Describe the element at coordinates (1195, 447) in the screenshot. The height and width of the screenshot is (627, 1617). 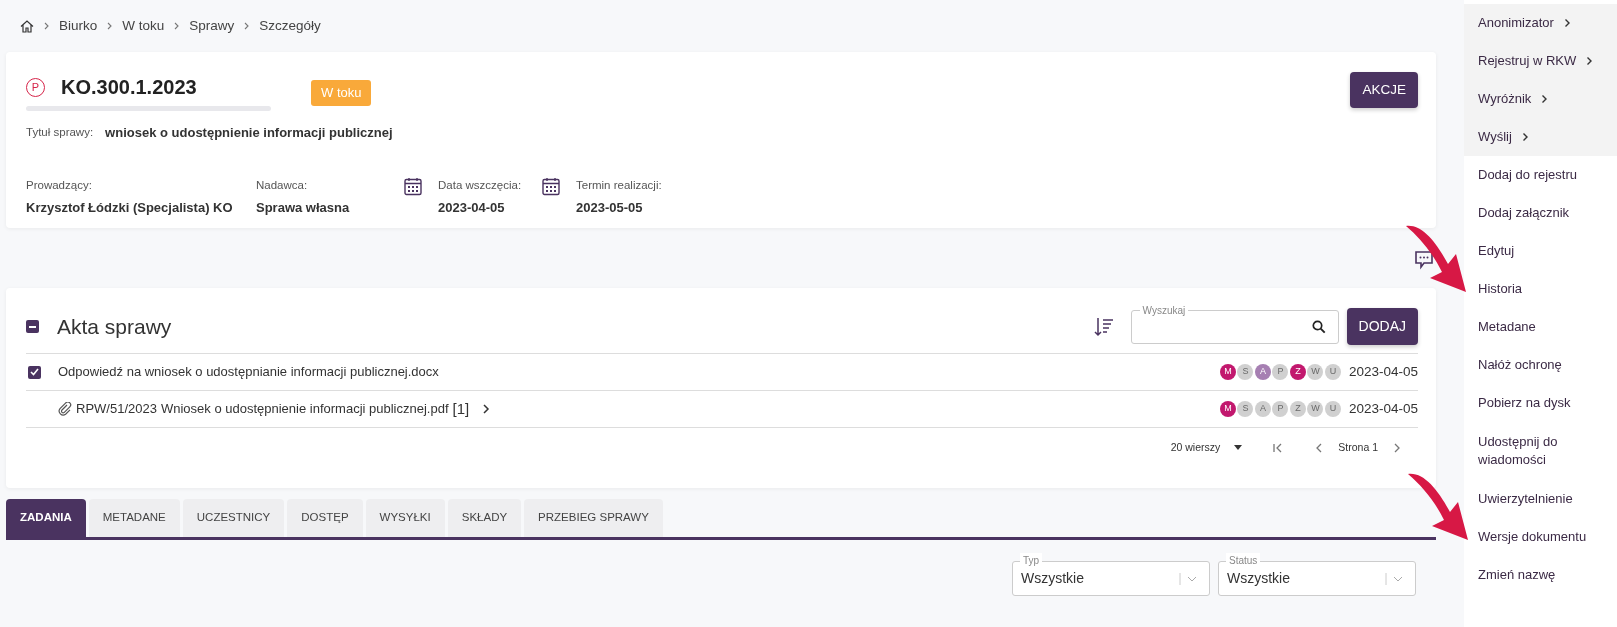
I see `rows-per-page-select: 20 wierszy` at that location.